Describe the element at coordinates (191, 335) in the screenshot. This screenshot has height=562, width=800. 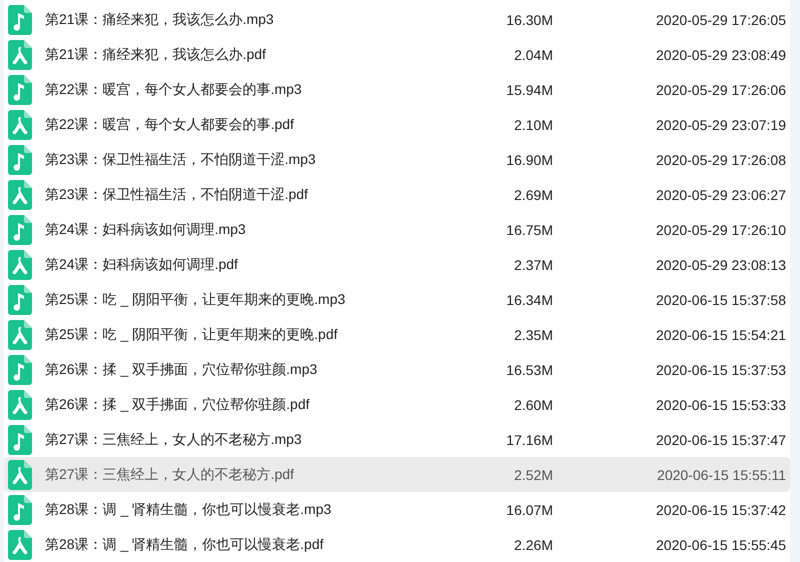
I see `file-name: 第25课：吃 _ 阴阳平衡，让更年期来的更晚.pdf` at that location.